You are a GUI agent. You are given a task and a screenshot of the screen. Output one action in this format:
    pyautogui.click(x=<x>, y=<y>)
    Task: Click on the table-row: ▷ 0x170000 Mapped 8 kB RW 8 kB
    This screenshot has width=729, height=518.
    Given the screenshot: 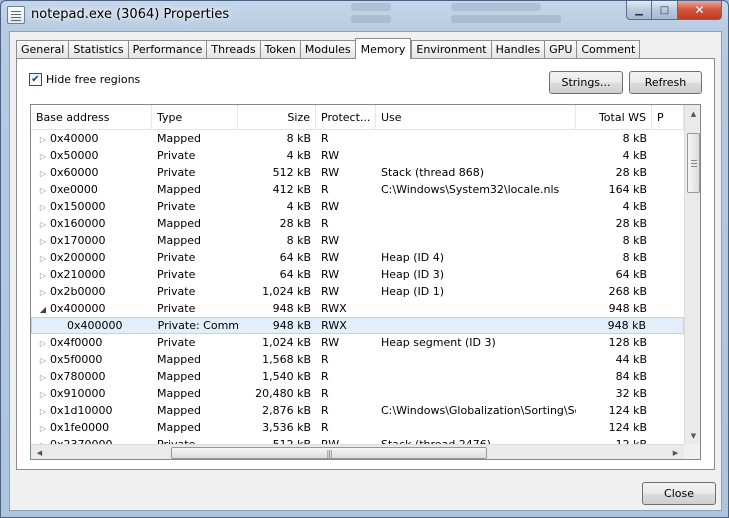 What is the action you would take?
    pyautogui.click(x=357, y=240)
    